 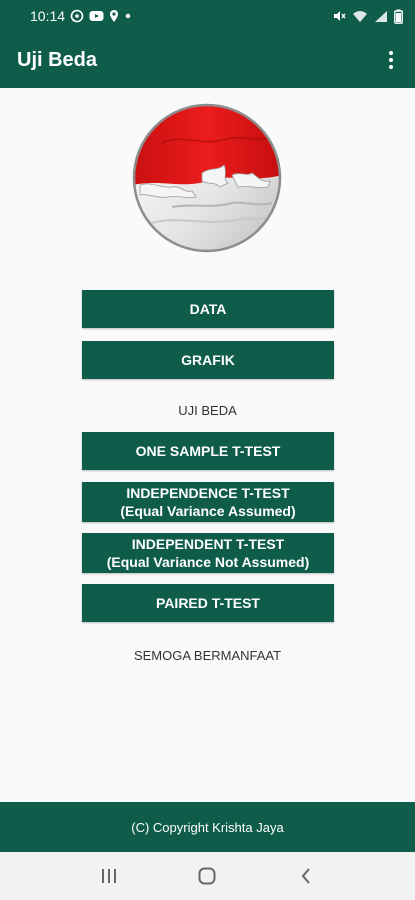 I want to click on status-bar: 10:14, so click(x=207, y=16).